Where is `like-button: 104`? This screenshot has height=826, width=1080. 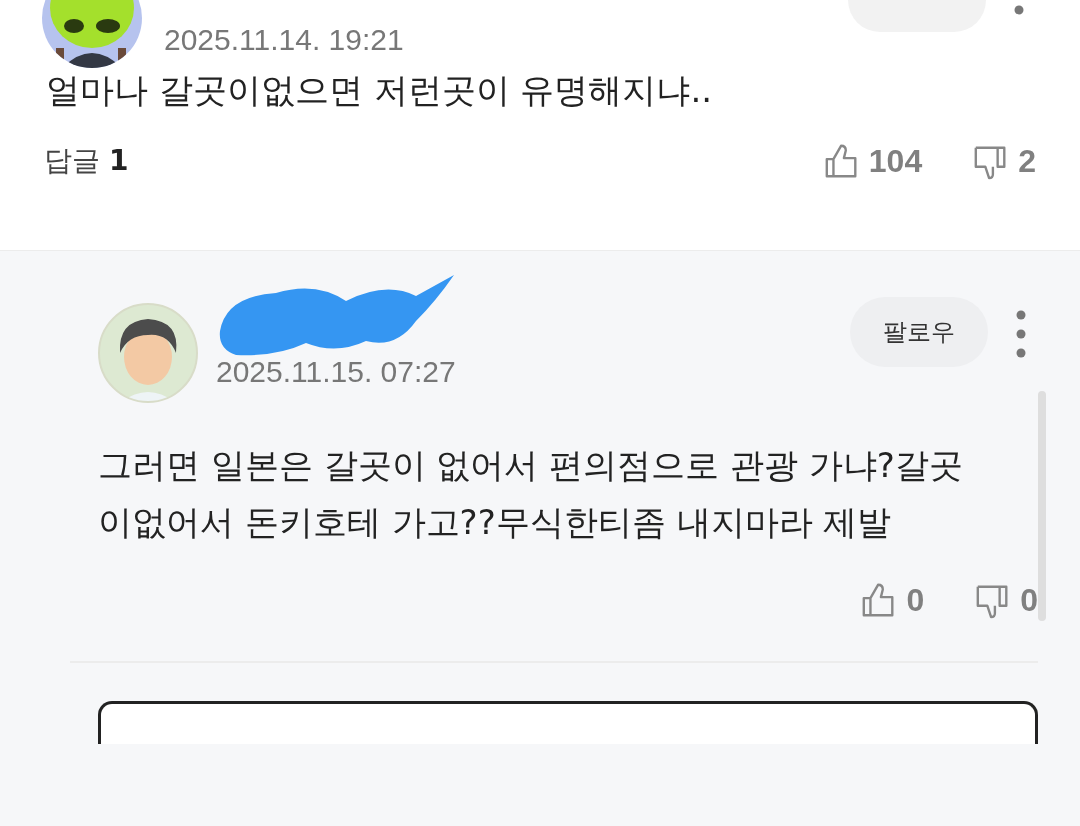
like-button: 104 is located at coordinates (872, 161).